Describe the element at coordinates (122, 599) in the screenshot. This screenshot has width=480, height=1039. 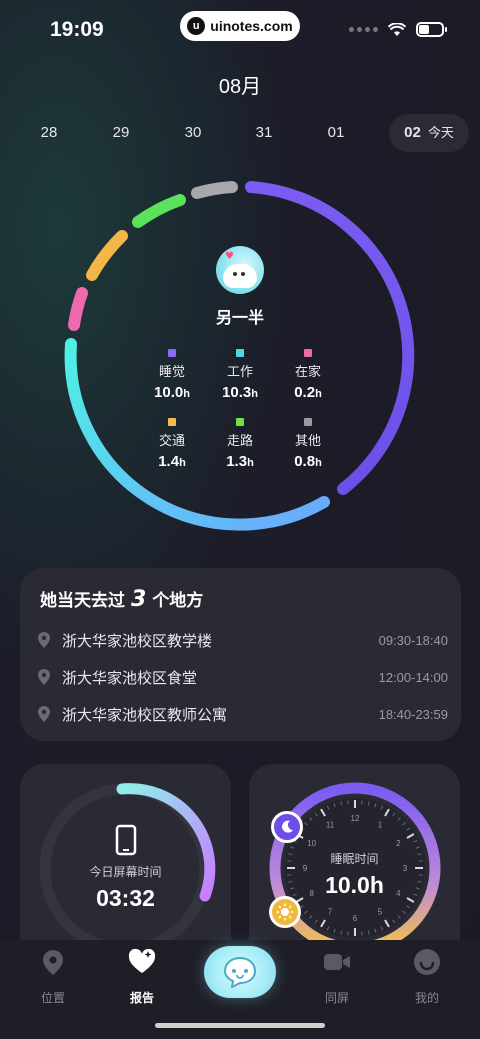
I see `places-title: 她当天去过 3 个地方` at that location.